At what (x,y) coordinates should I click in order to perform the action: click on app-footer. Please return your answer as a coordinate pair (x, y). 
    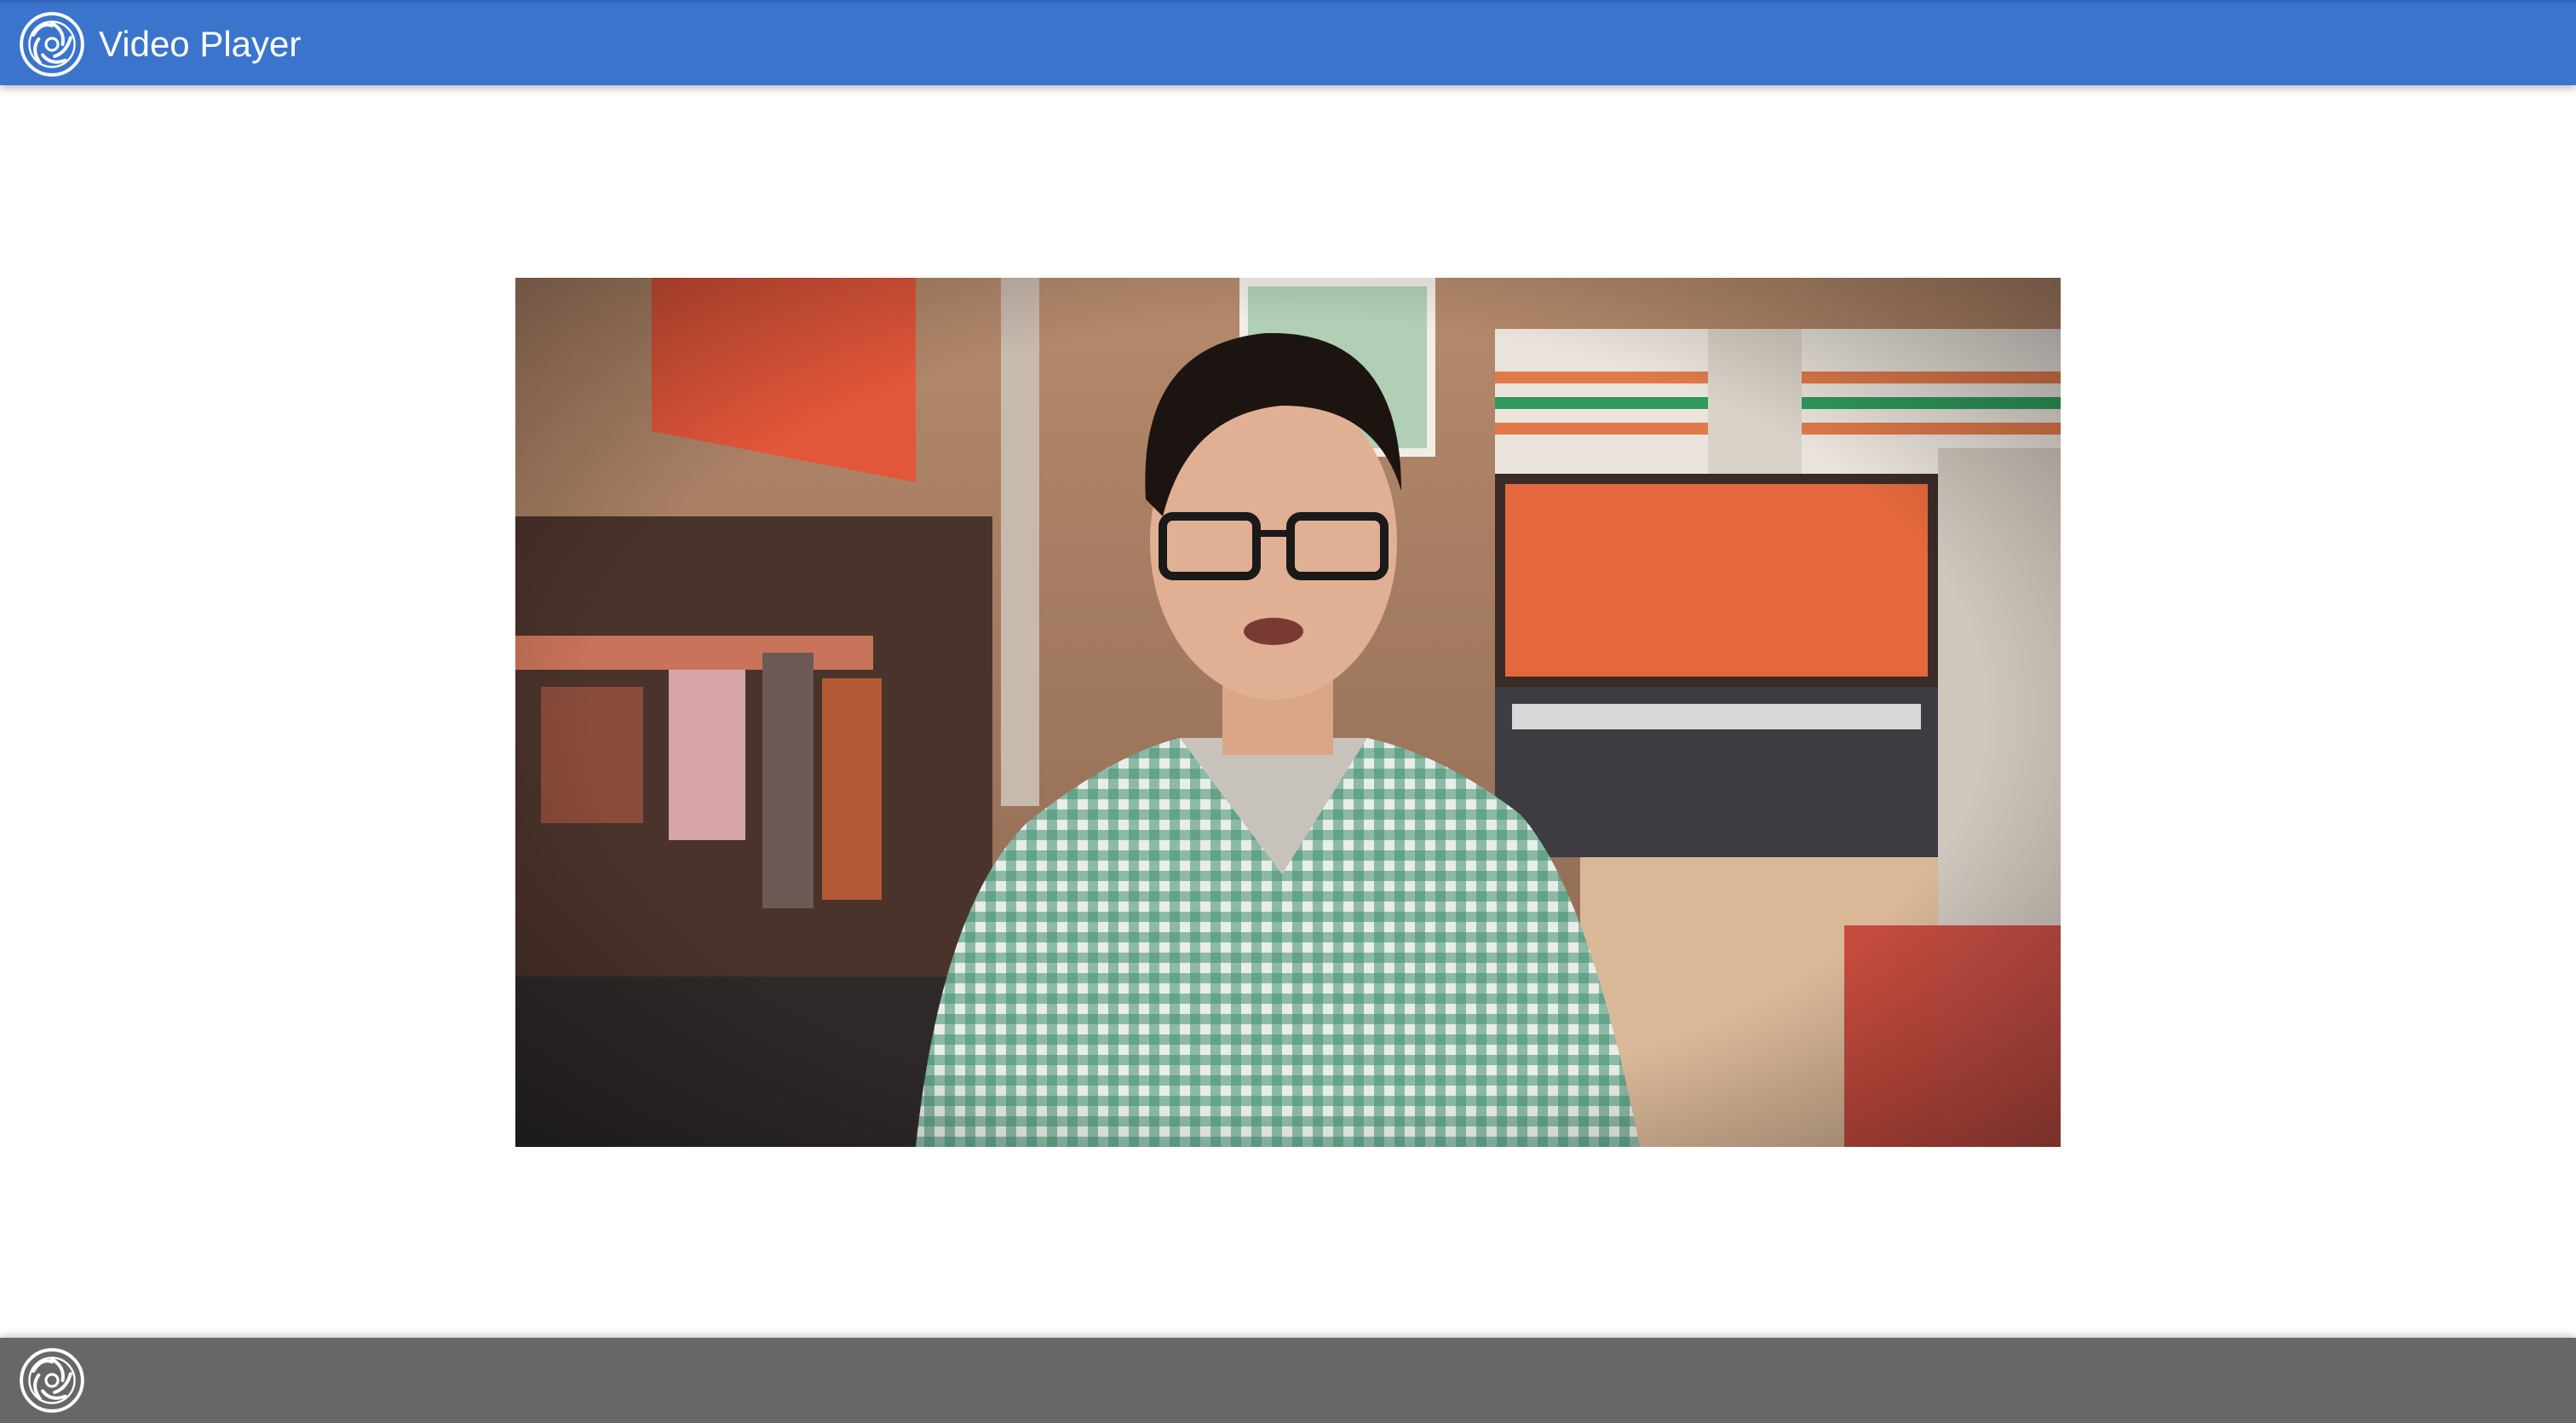
    Looking at the image, I should click on (1288, 1381).